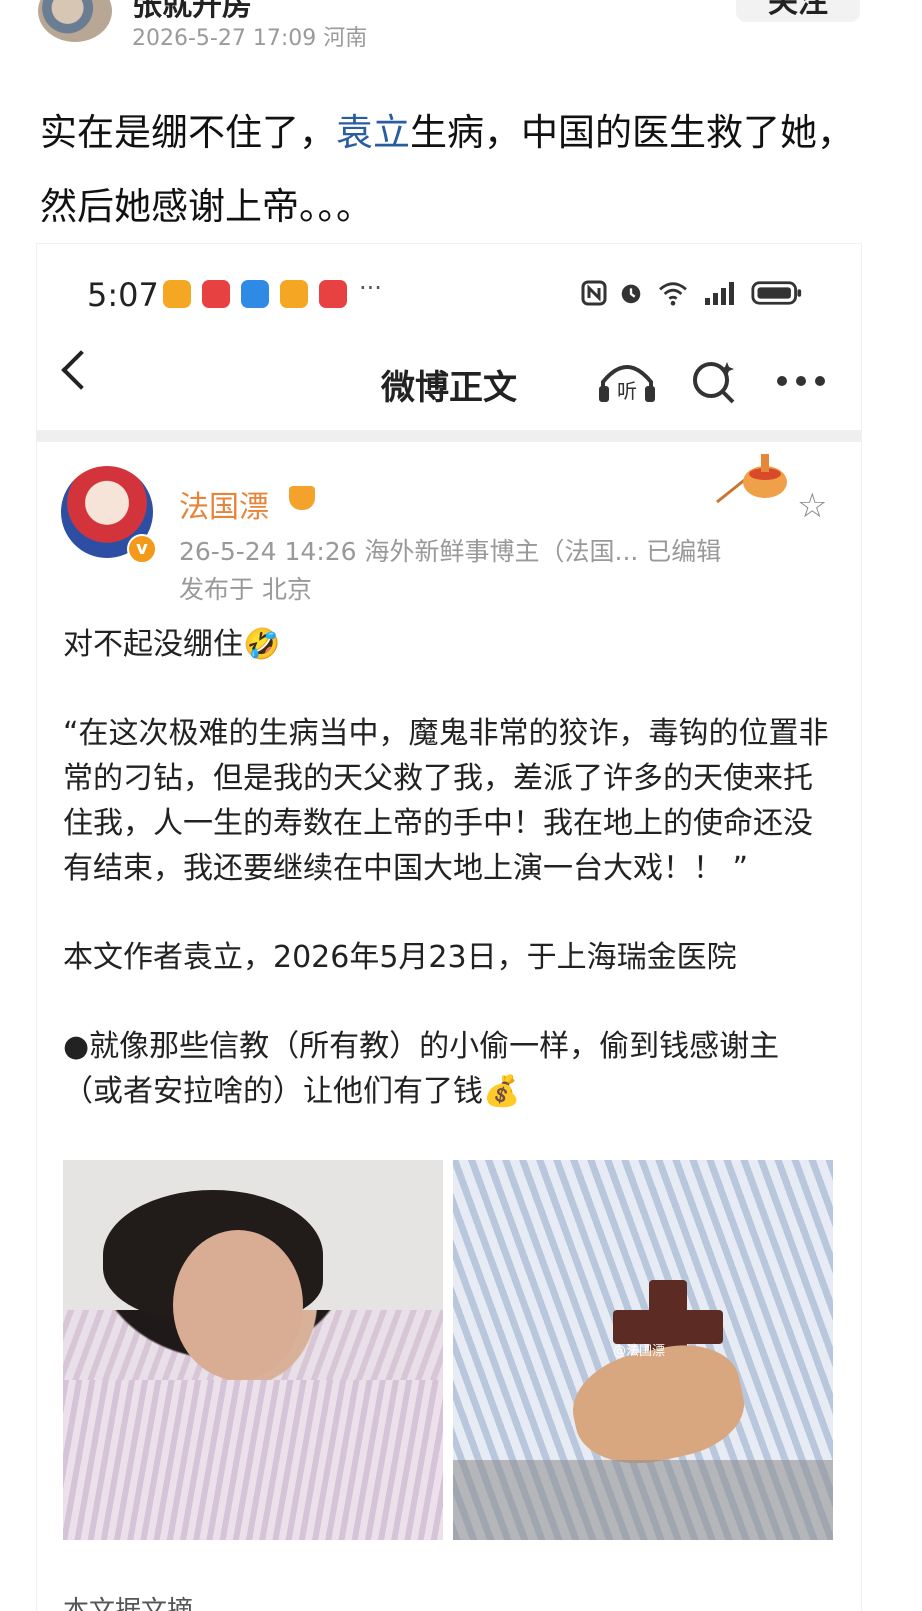 The height and width of the screenshot is (1611, 922). What do you see at coordinates (188, 132) in the screenshot?
I see `post-text-start: 实在是绷不住了，` at bounding box center [188, 132].